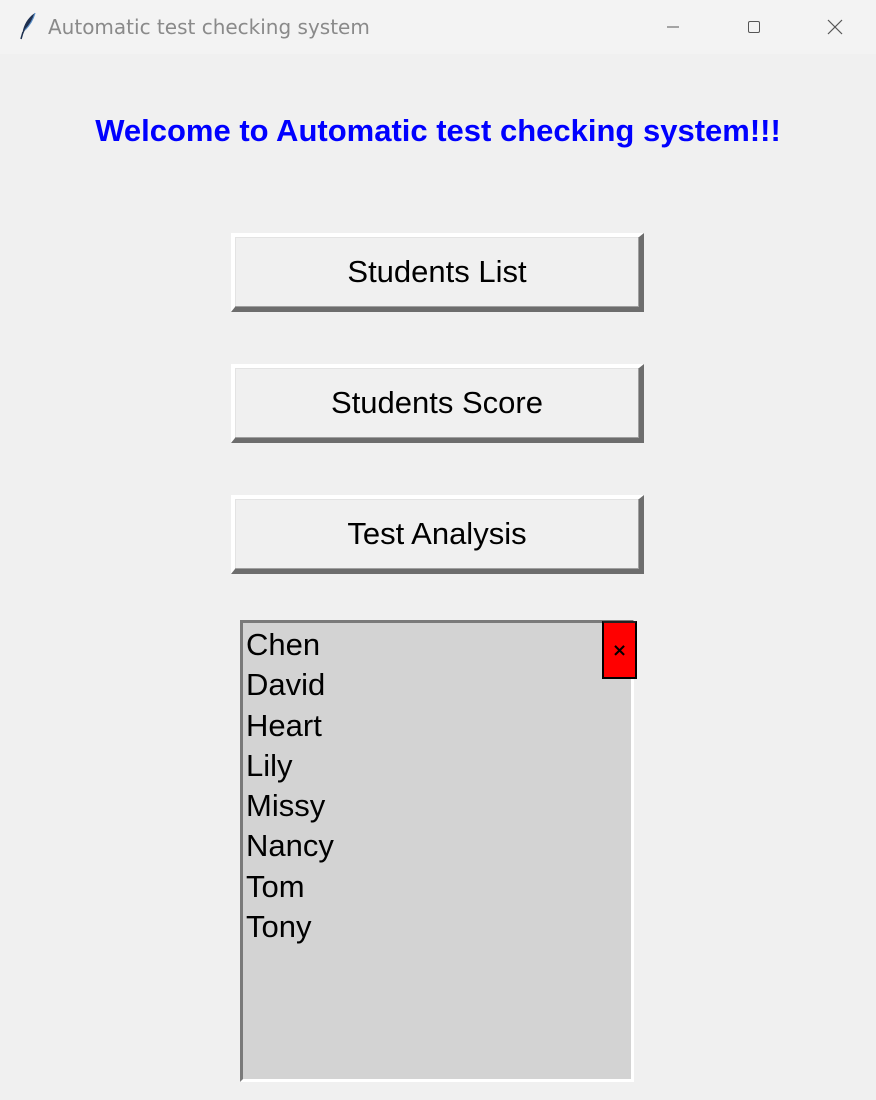 The width and height of the screenshot is (876, 1100). I want to click on close-list-button: ×, so click(619, 650).